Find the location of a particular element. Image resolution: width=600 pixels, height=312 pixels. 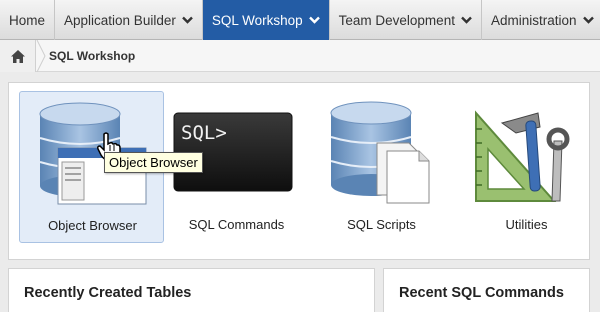

tab-application-builder: Application Builder is located at coordinates (129, 20).